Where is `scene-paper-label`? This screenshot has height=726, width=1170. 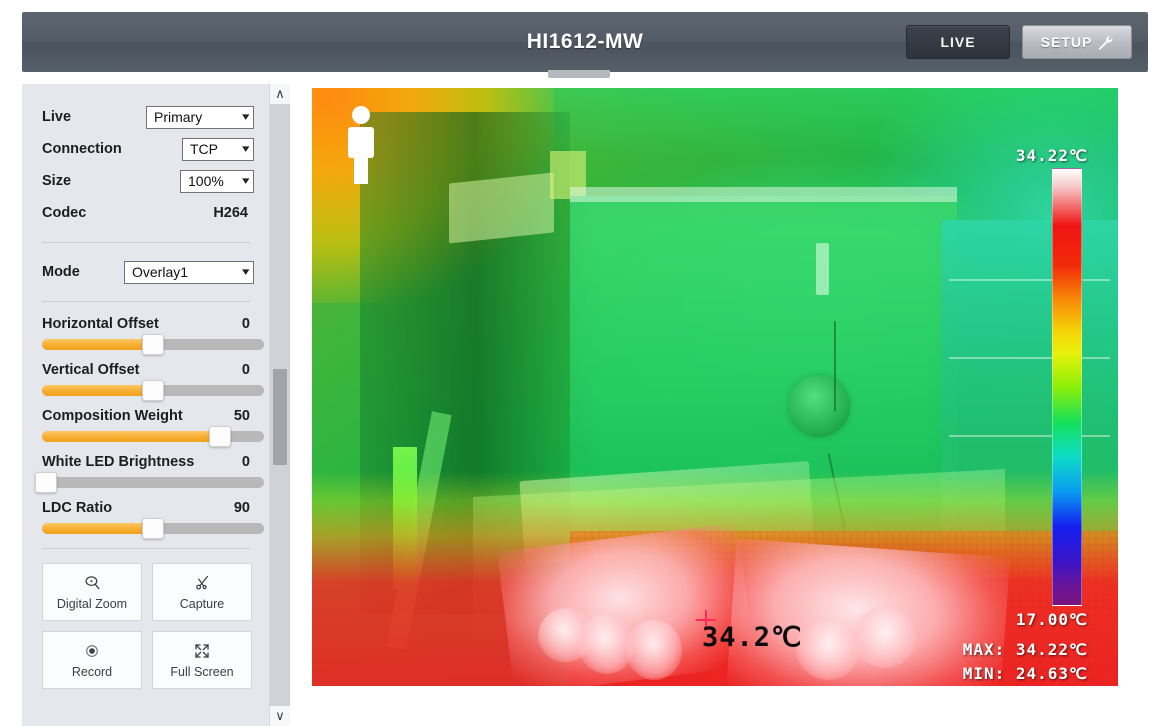
scene-paper-label is located at coordinates (501, 207).